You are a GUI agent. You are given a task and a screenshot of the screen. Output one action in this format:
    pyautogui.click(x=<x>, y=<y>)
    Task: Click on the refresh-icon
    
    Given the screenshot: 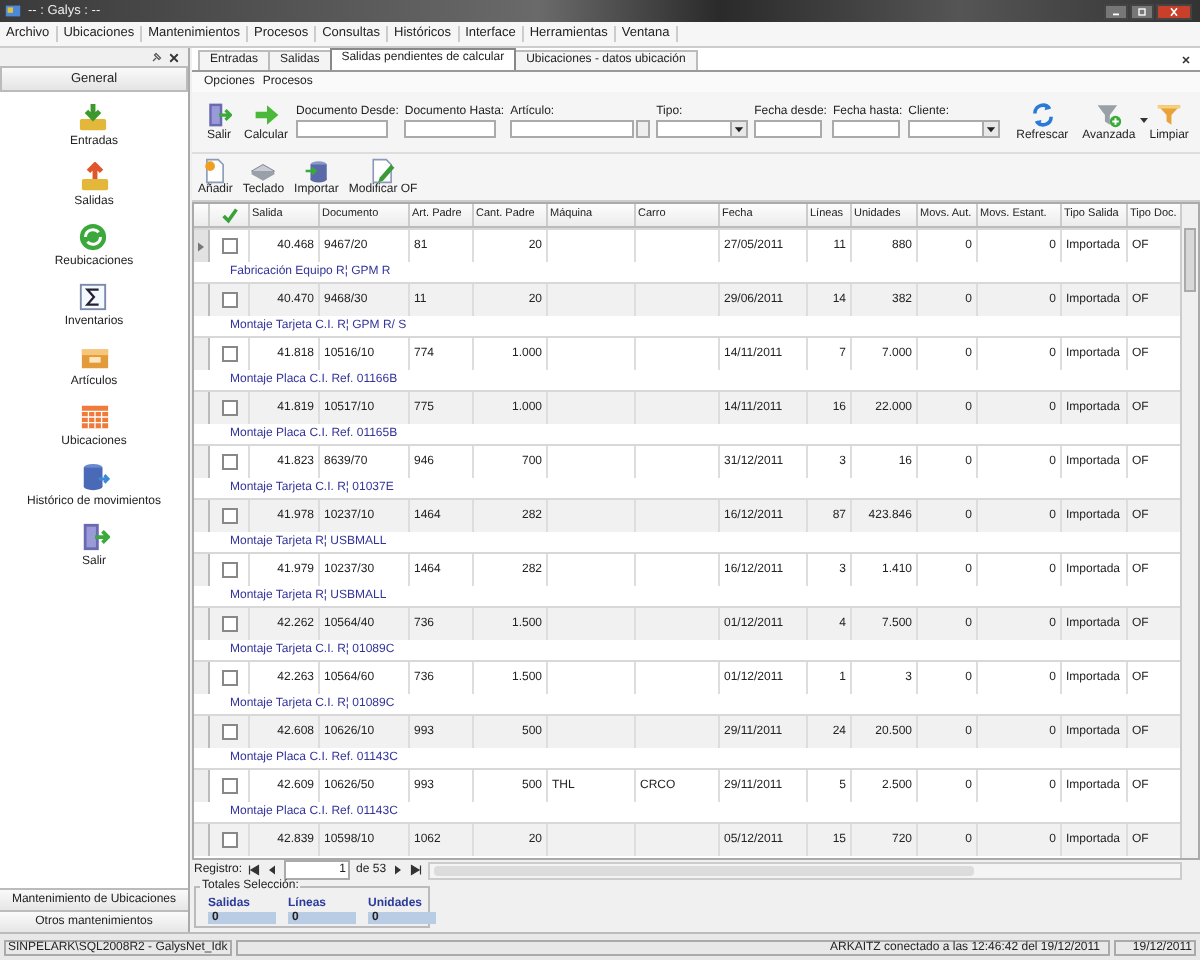 What is the action you would take?
    pyautogui.click(x=1042, y=115)
    